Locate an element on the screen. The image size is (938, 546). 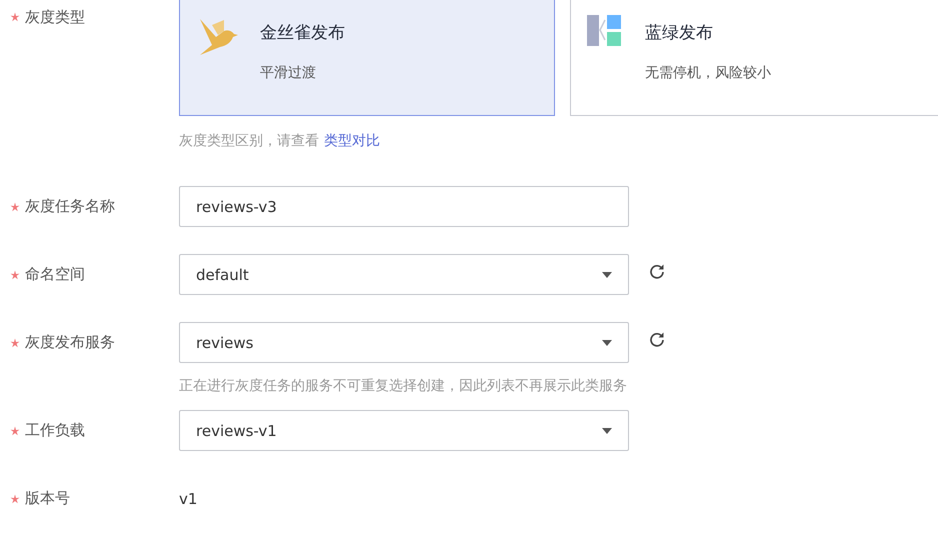
card-description: 无需停机，风险较小 is located at coordinates (708, 73).